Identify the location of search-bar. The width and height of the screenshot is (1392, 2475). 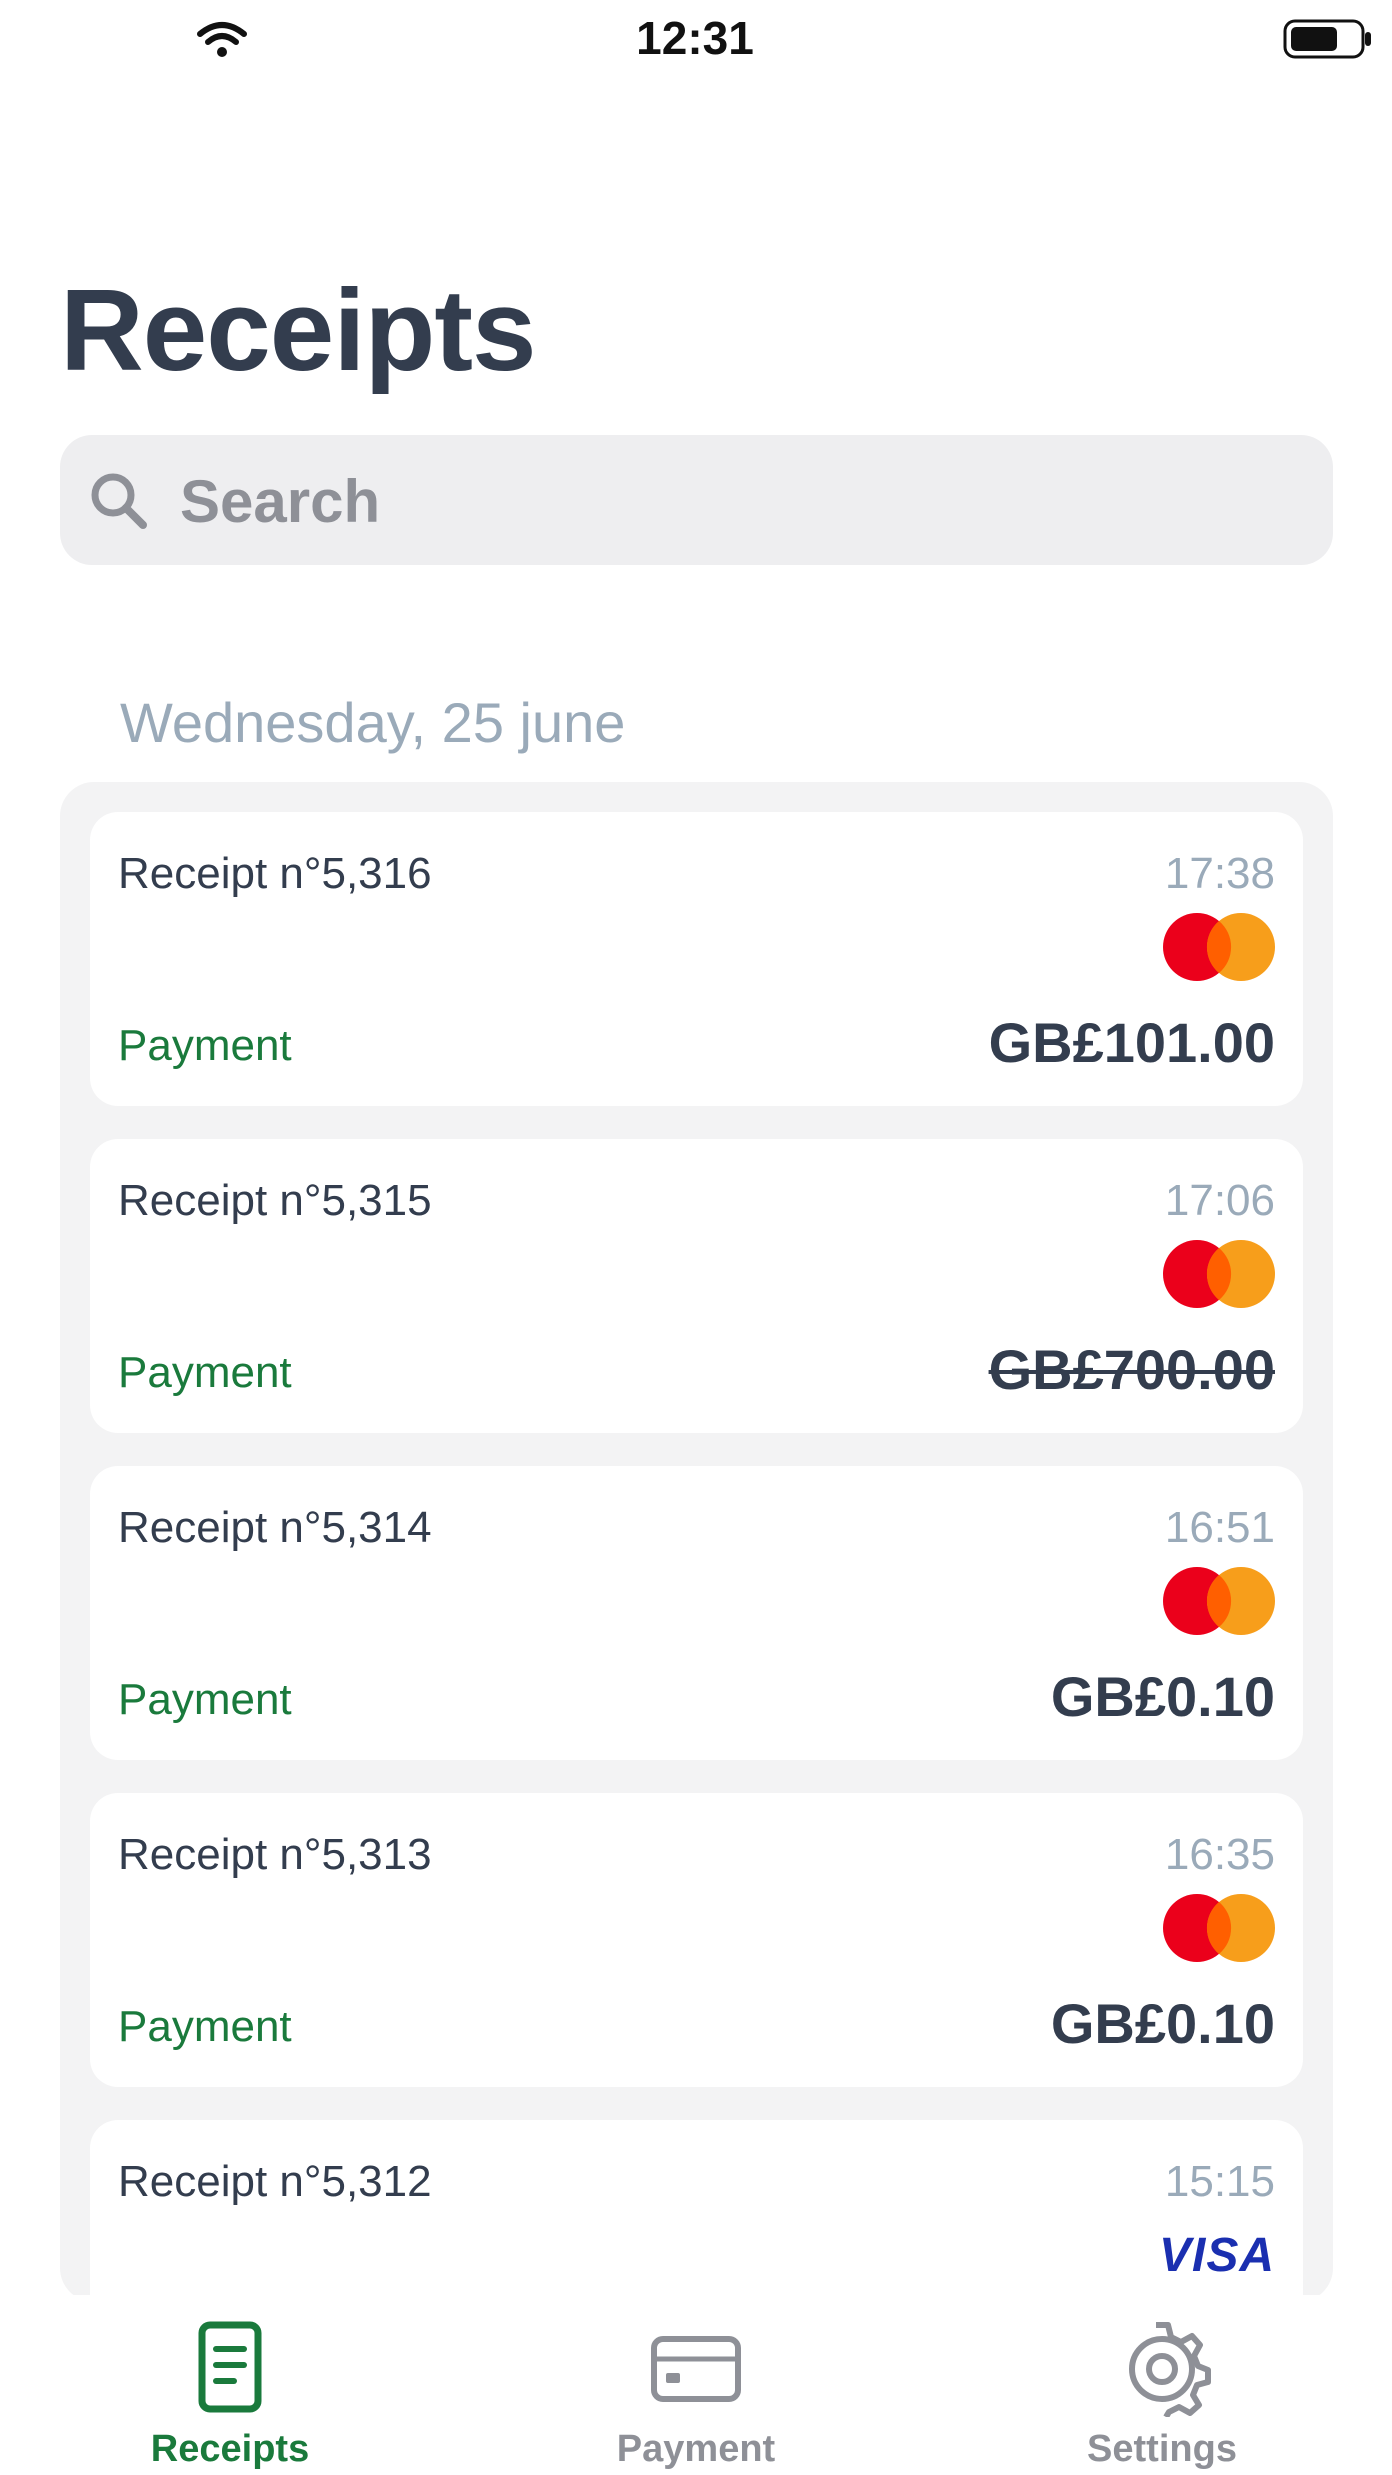
(696, 501).